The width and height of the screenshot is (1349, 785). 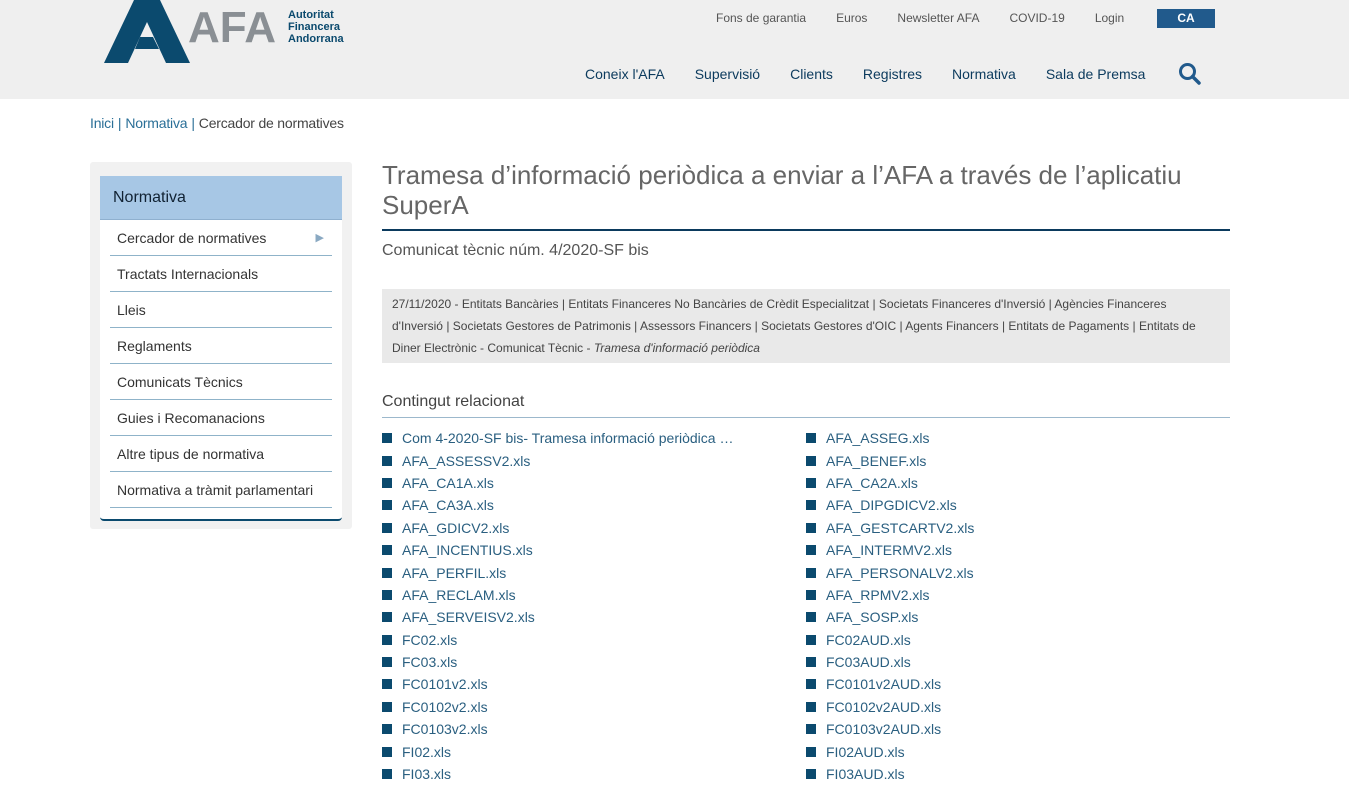 I want to click on file-link: AFA_BENEF.xls, so click(x=1018, y=460).